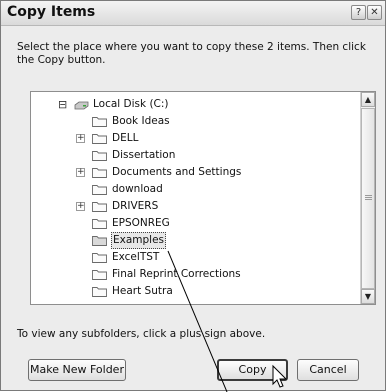 The width and height of the screenshot is (387, 392). Describe the element at coordinates (191, 257) in the screenshot. I see `tree-folder-row: ExcelTST` at that location.